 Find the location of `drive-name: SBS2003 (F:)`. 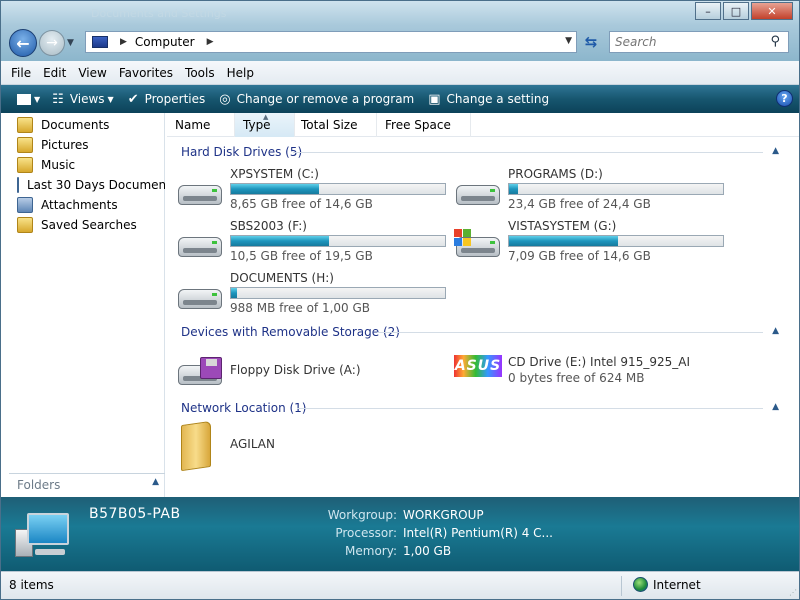

drive-name: SBS2003 (F:) is located at coordinates (268, 226).